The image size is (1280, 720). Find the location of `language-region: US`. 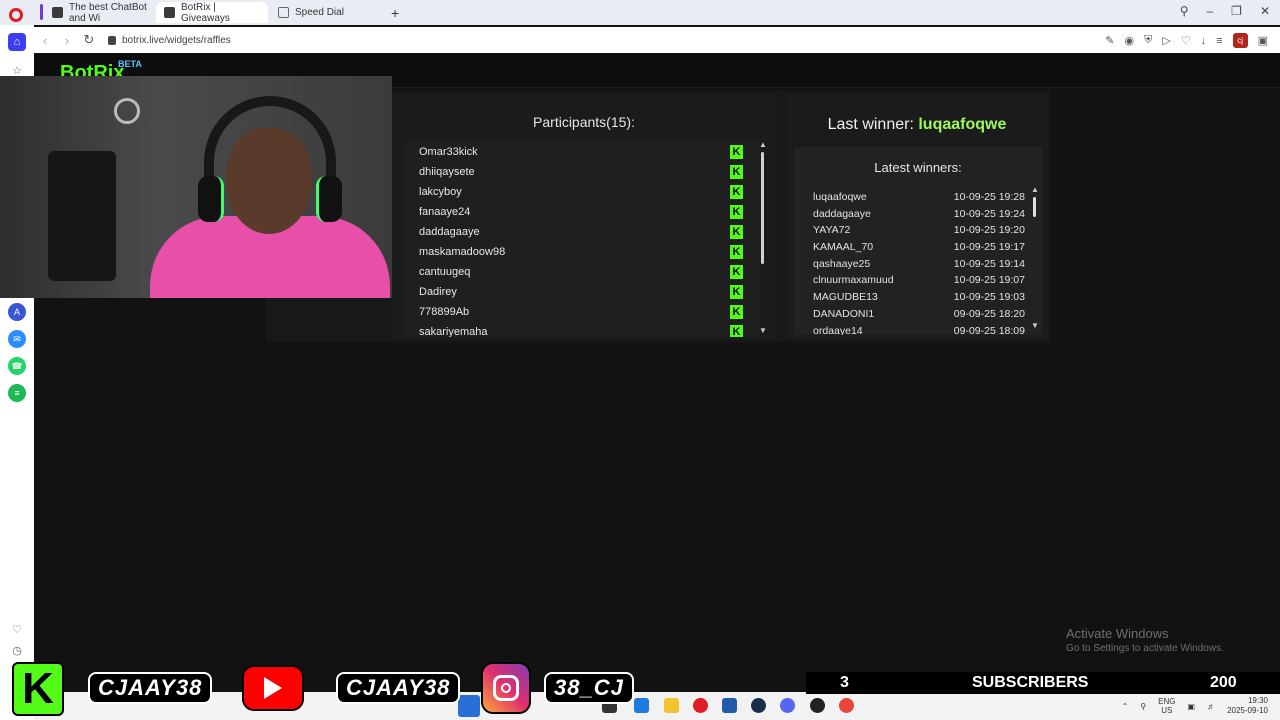

language-region: US is located at coordinates (1167, 710).